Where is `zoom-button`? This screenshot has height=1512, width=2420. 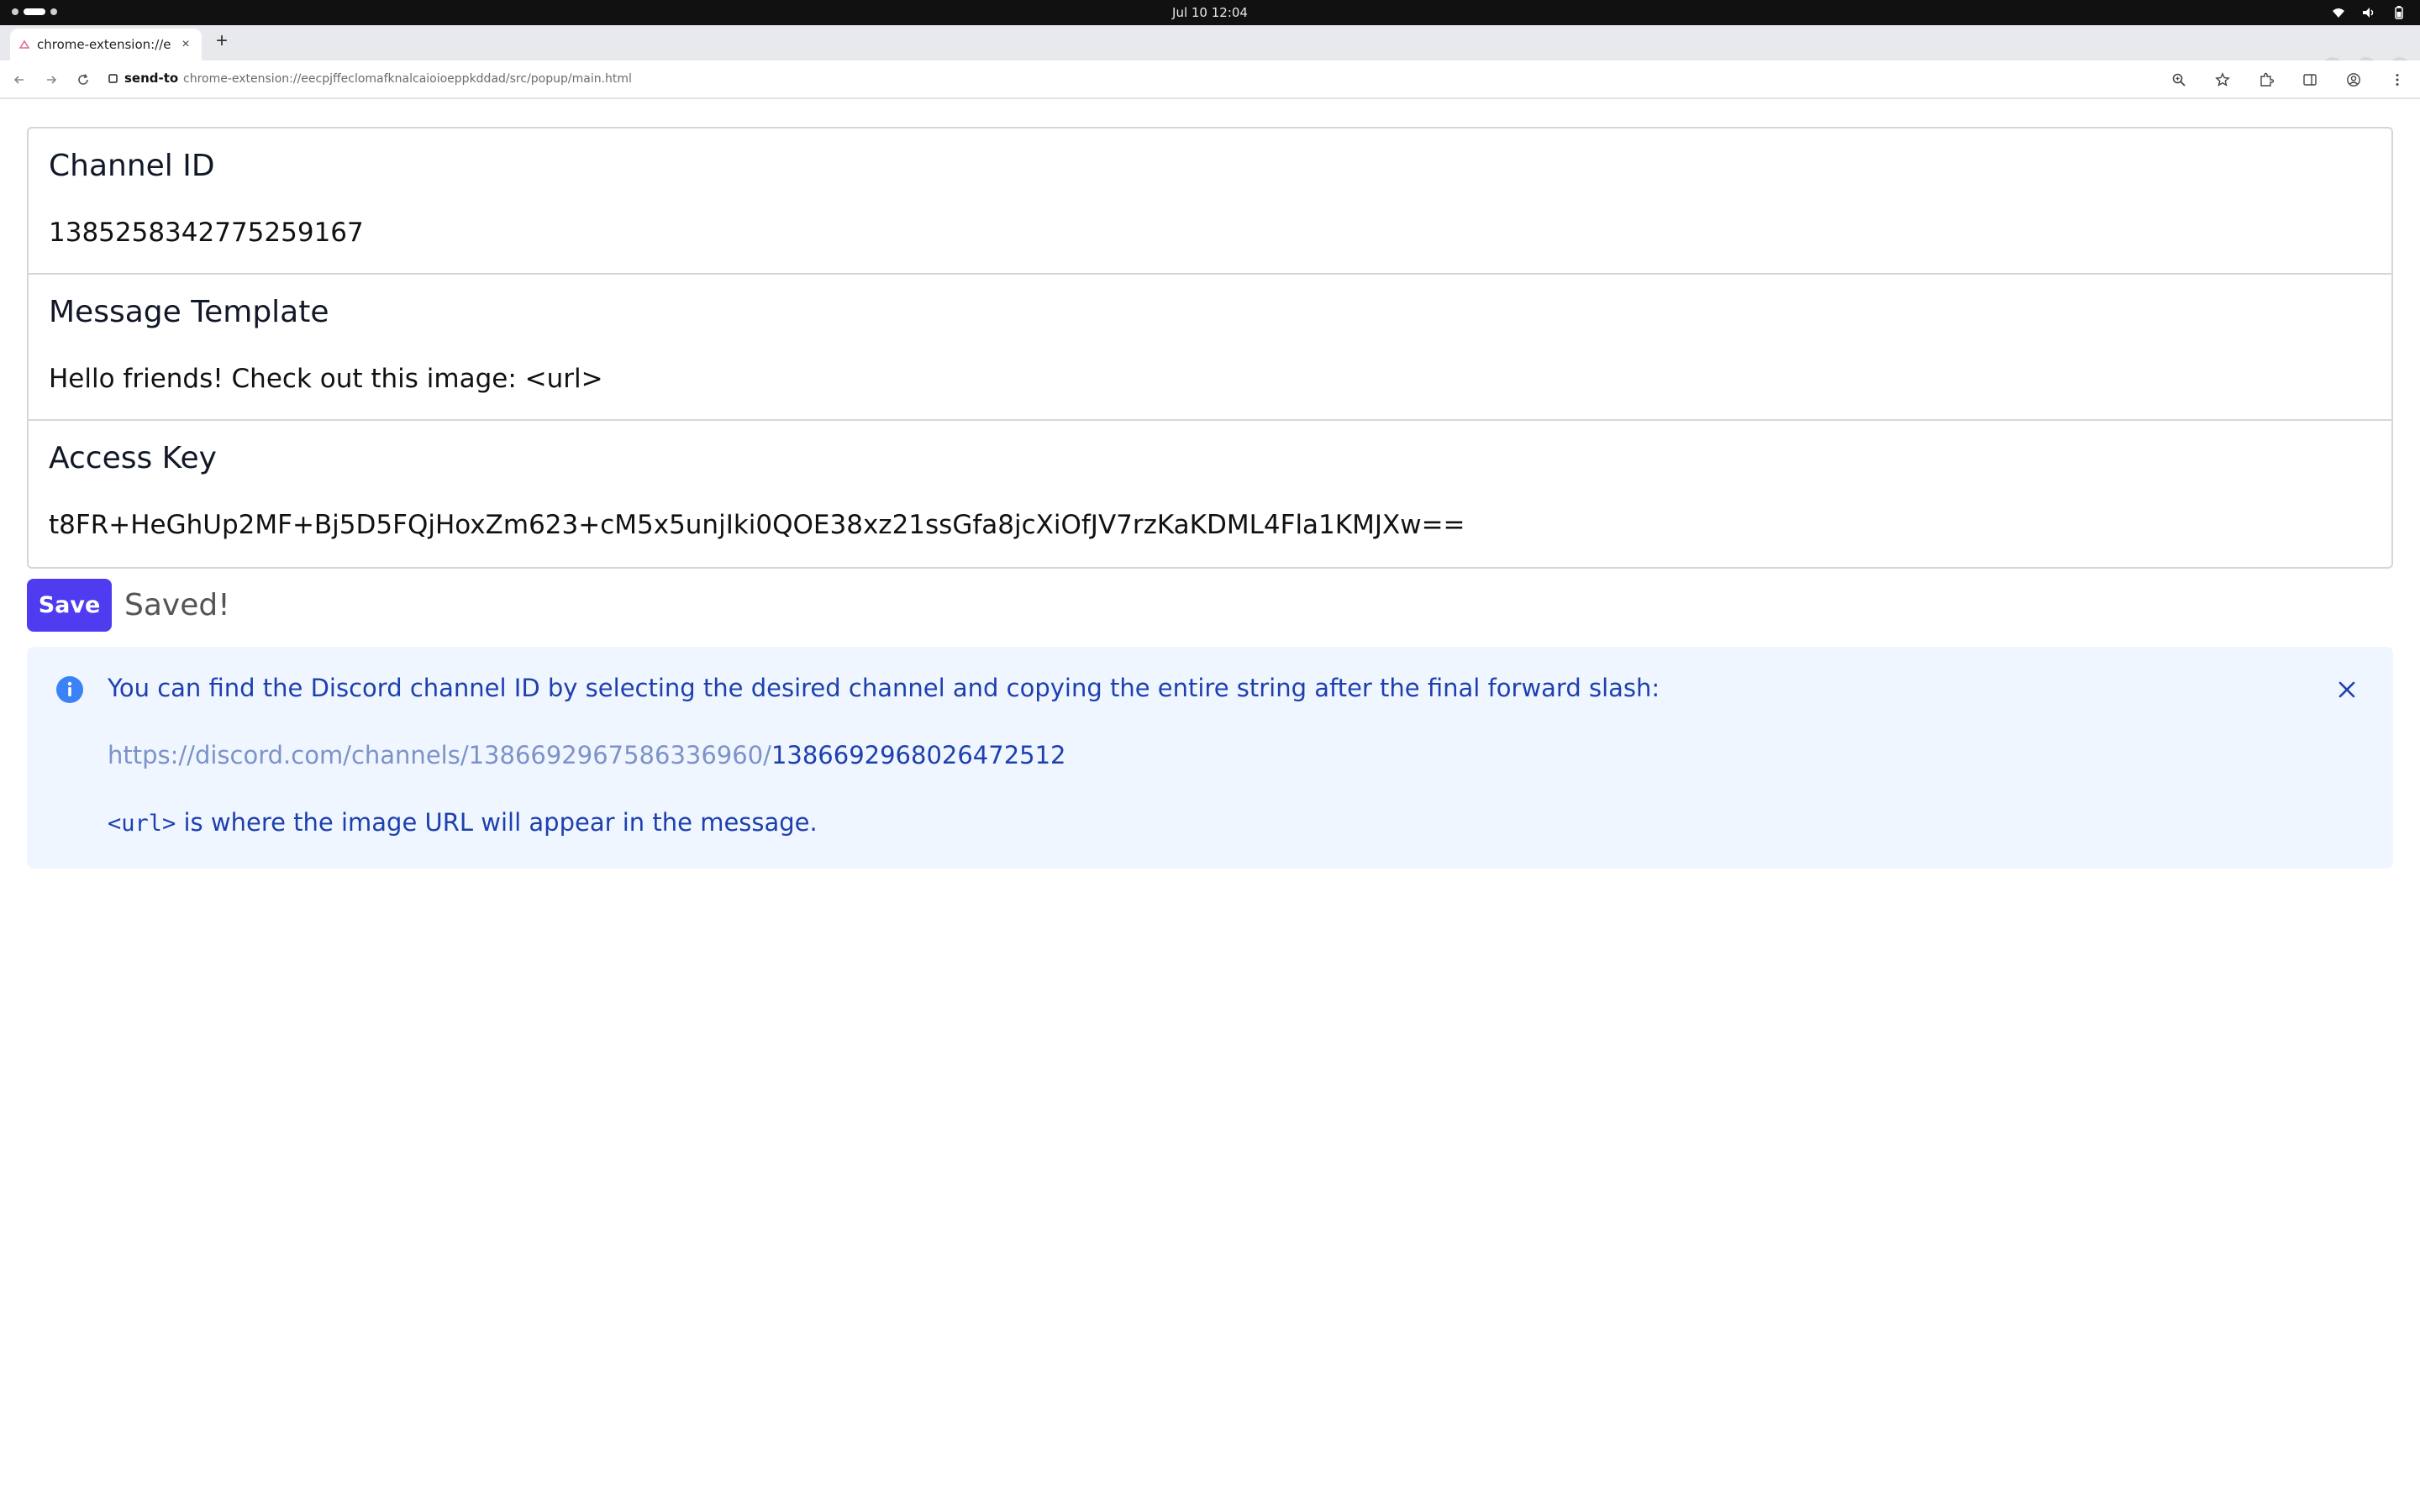
zoom-button is located at coordinates (2179, 80).